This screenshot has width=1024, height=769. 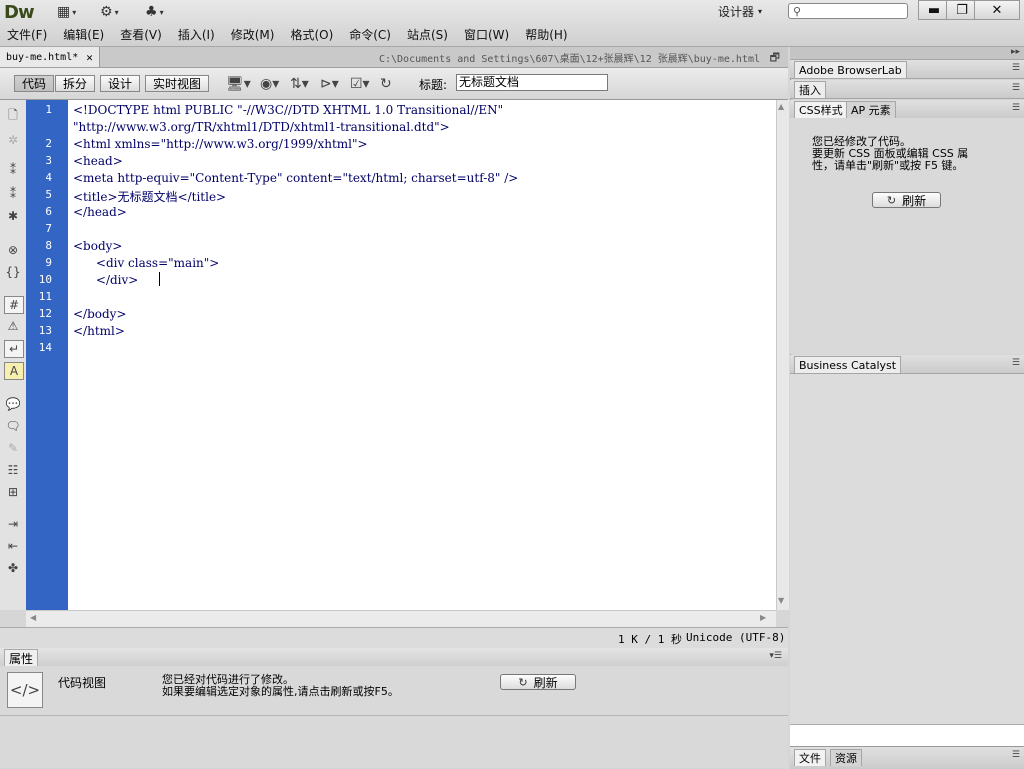 What do you see at coordinates (848, 11) in the screenshot?
I see `help-search-input: ⚲` at bounding box center [848, 11].